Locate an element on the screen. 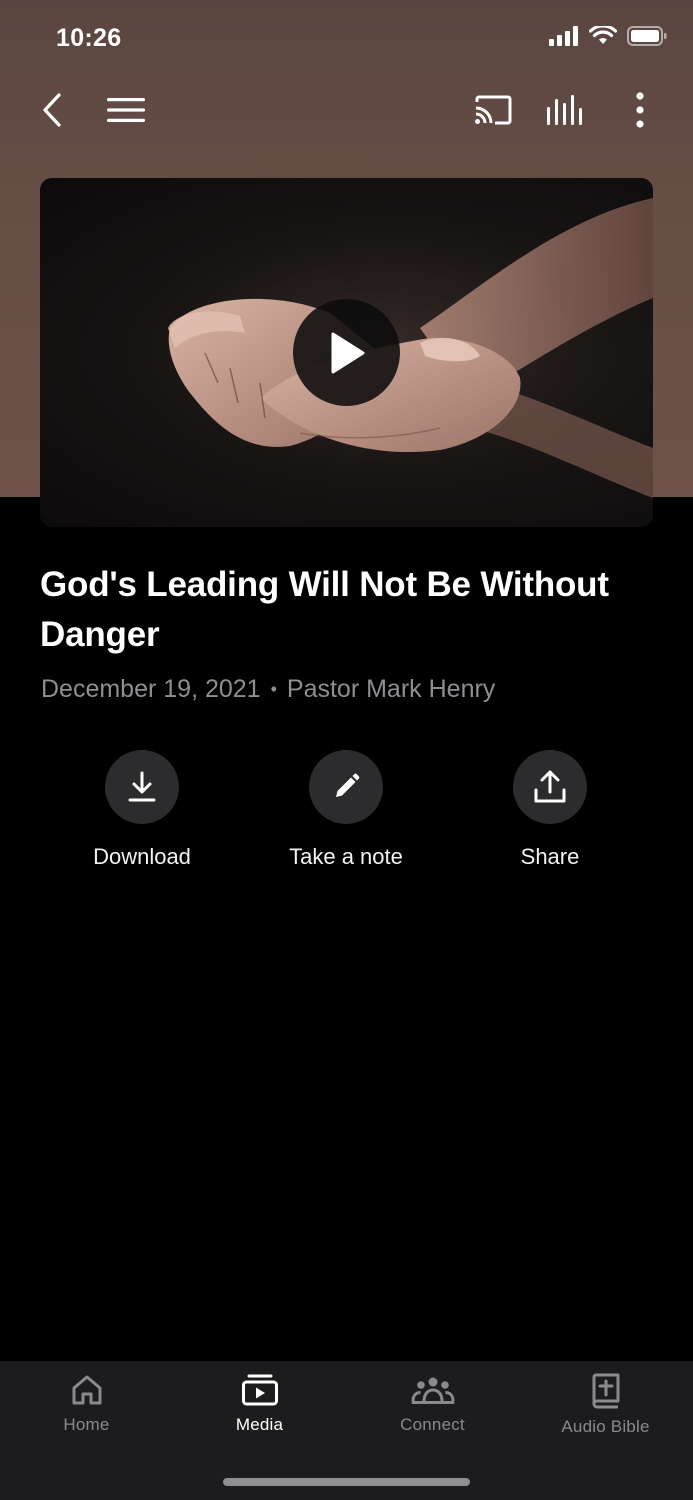 The height and width of the screenshot is (1500, 693). top-navigation is located at coordinates (346, 110).